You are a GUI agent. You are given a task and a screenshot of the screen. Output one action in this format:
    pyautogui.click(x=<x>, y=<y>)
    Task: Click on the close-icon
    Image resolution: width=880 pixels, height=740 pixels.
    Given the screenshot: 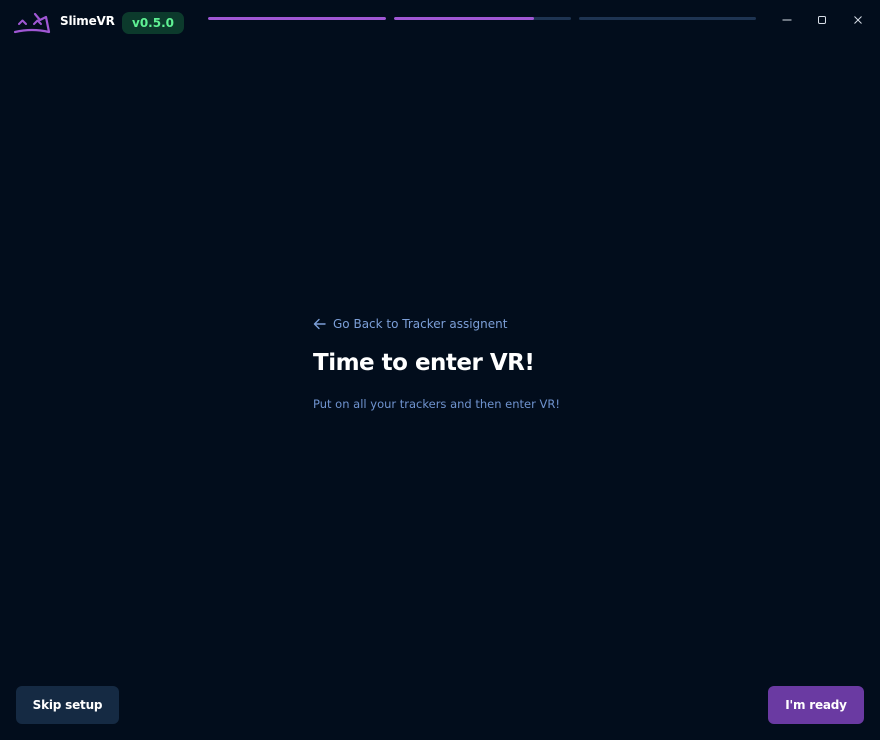 What is the action you would take?
    pyautogui.click(x=858, y=20)
    